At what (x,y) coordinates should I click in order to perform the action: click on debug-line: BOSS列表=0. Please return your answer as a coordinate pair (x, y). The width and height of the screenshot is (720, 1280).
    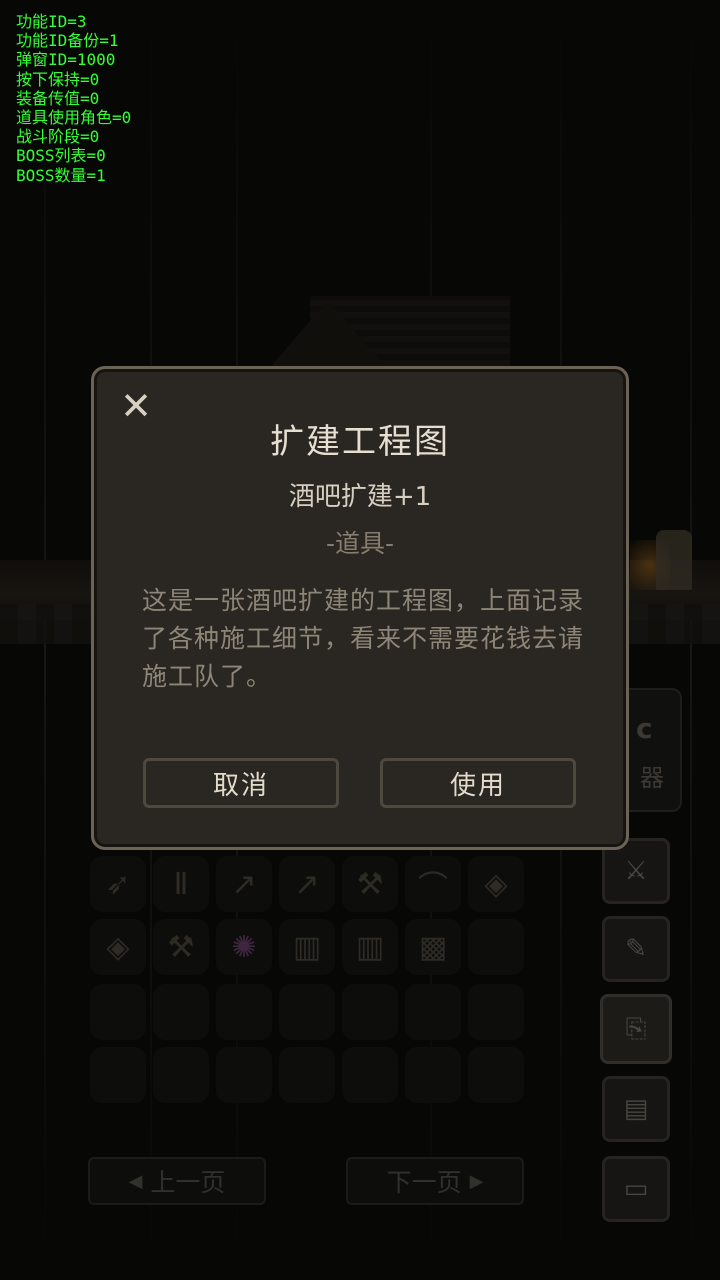
    Looking at the image, I should click on (61, 156).